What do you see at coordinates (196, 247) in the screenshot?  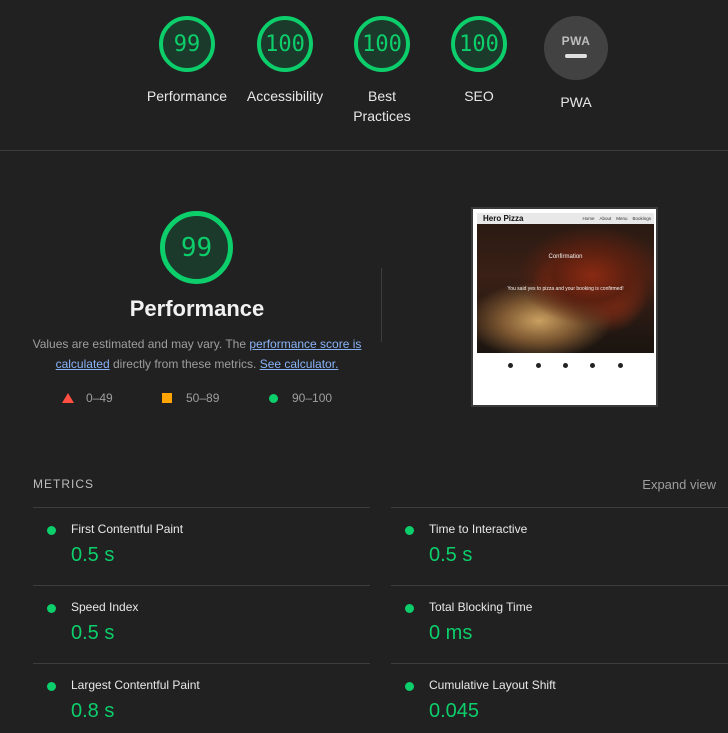 I see `performance-score-gauge: 99` at bounding box center [196, 247].